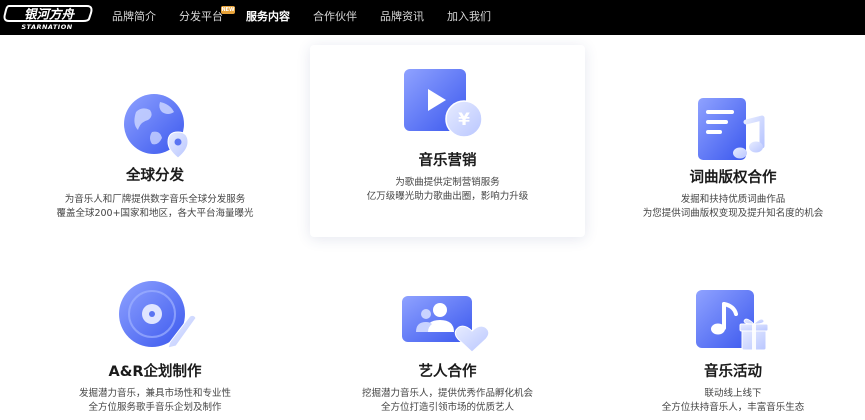 The width and height of the screenshot is (865, 420). What do you see at coordinates (446, 324) in the screenshot?
I see `artist-collab-icon` at bounding box center [446, 324].